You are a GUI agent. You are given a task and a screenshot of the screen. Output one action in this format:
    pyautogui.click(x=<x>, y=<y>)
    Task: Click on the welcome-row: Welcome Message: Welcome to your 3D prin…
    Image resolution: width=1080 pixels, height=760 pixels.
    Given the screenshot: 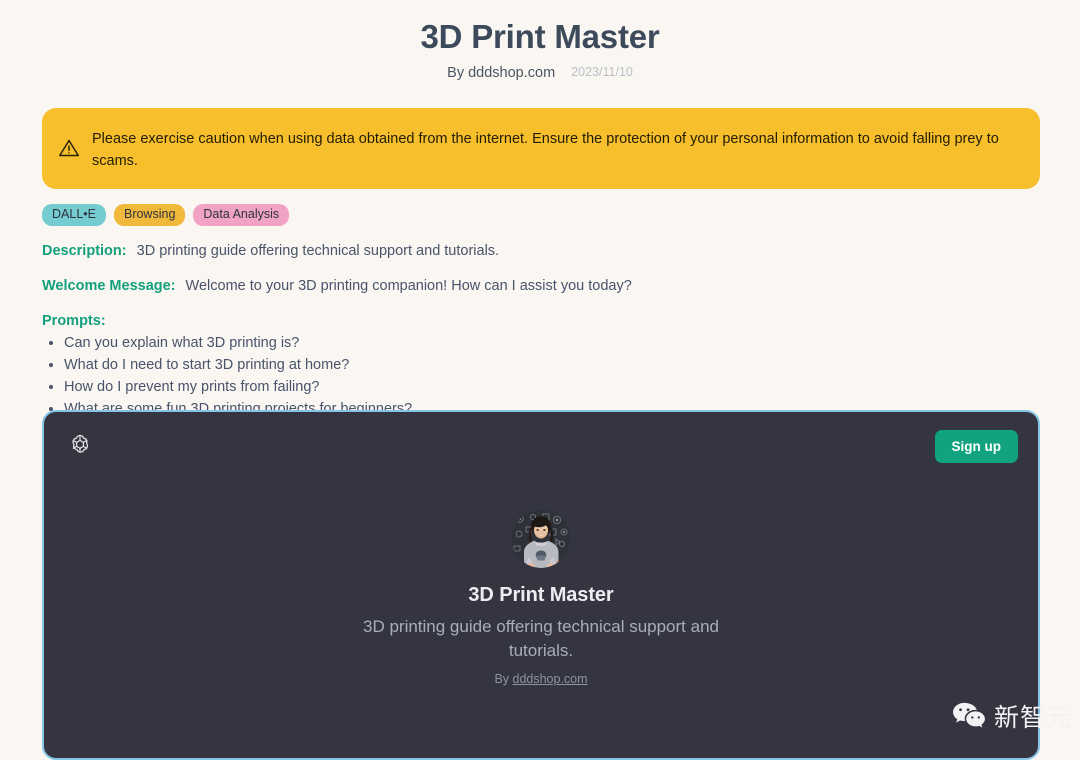 What is the action you would take?
    pyautogui.click(x=561, y=286)
    